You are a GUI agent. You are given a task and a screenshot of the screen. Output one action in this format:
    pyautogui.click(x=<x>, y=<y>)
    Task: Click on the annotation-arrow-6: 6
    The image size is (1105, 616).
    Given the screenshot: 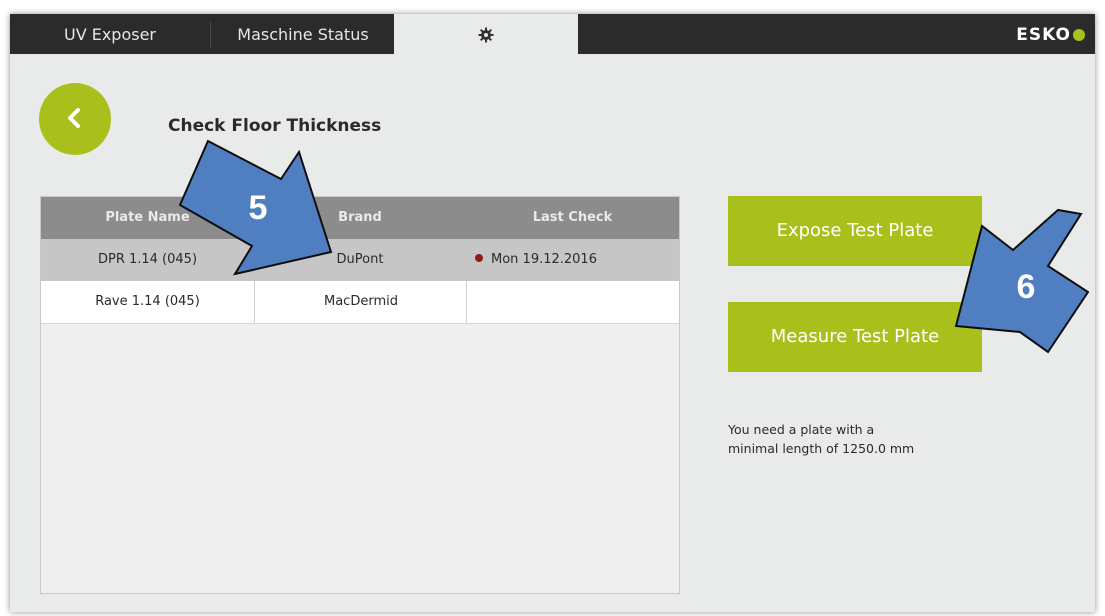 What is the action you would take?
    pyautogui.click(x=1022, y=281)
    